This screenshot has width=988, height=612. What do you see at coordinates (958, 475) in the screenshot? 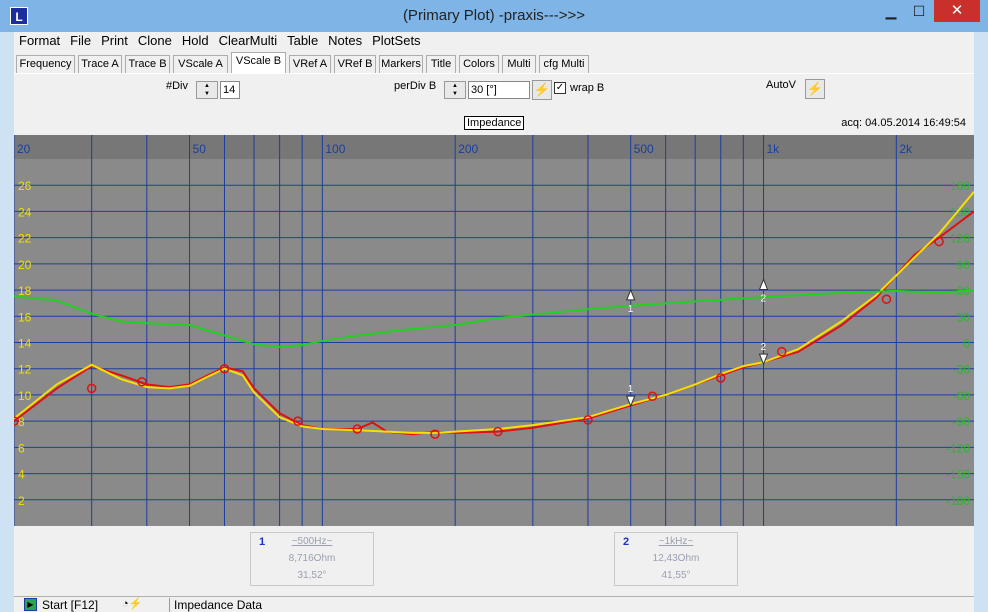
I see `y-right-tick-label: -150` at bounding box center [958, 475].